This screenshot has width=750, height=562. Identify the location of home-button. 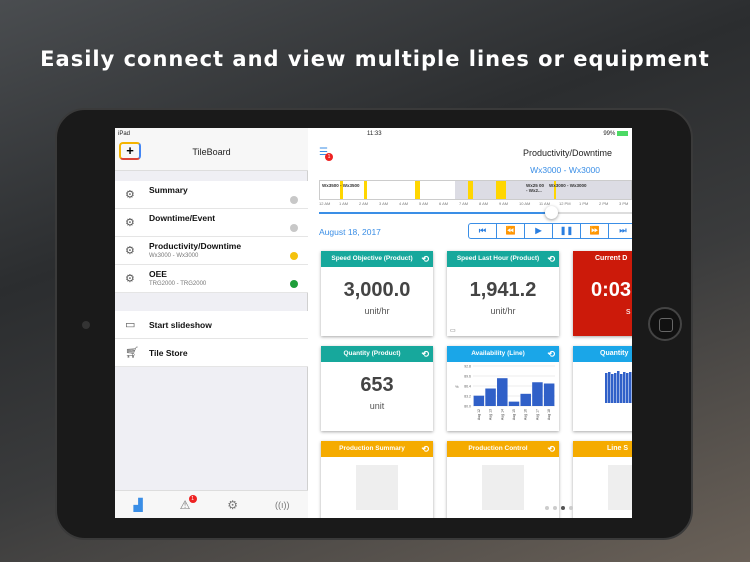
(665, 324).